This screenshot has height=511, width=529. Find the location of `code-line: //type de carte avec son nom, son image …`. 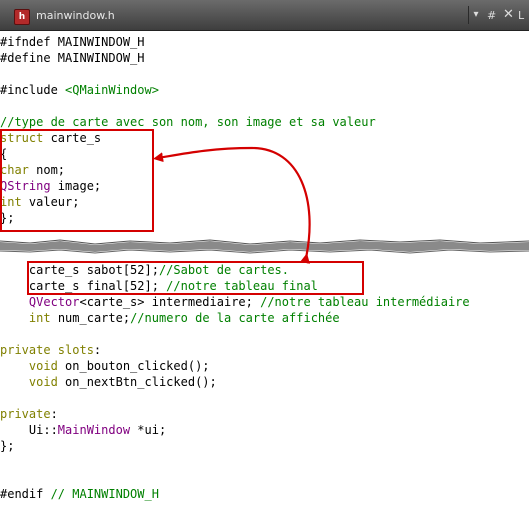

code-line: //type de carte avec son nom, son image … is located at coordinates (188, 122).